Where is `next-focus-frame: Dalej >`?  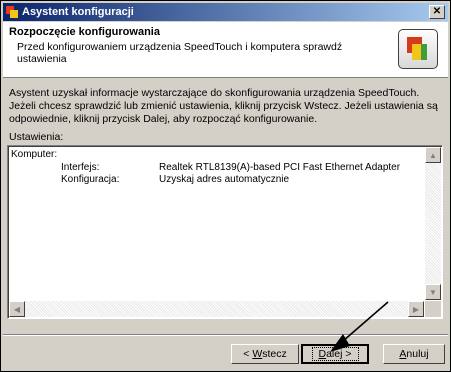 next-focus-frame: Dalej > is located at coordinates (335, 354).